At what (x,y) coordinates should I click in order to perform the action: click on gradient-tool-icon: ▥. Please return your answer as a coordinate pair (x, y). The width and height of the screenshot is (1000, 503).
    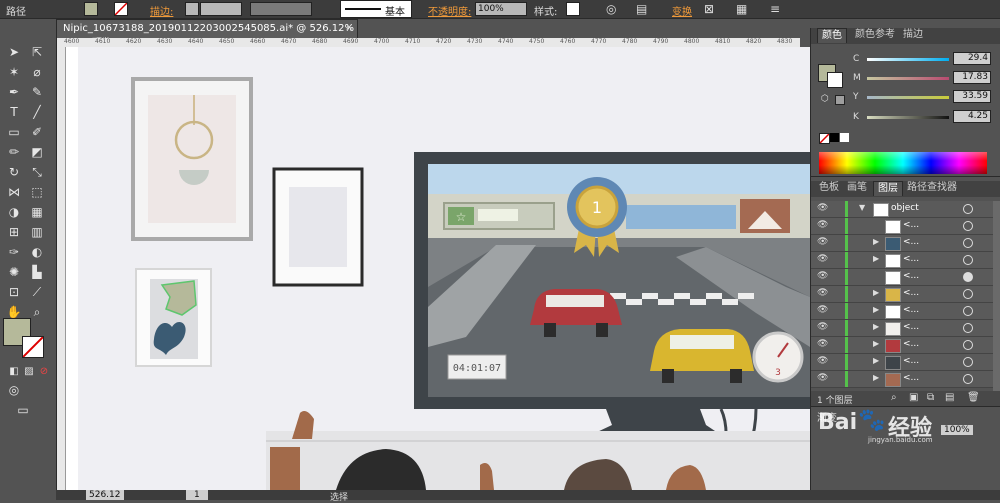
    Looking at the image, I should click on (37, 232).